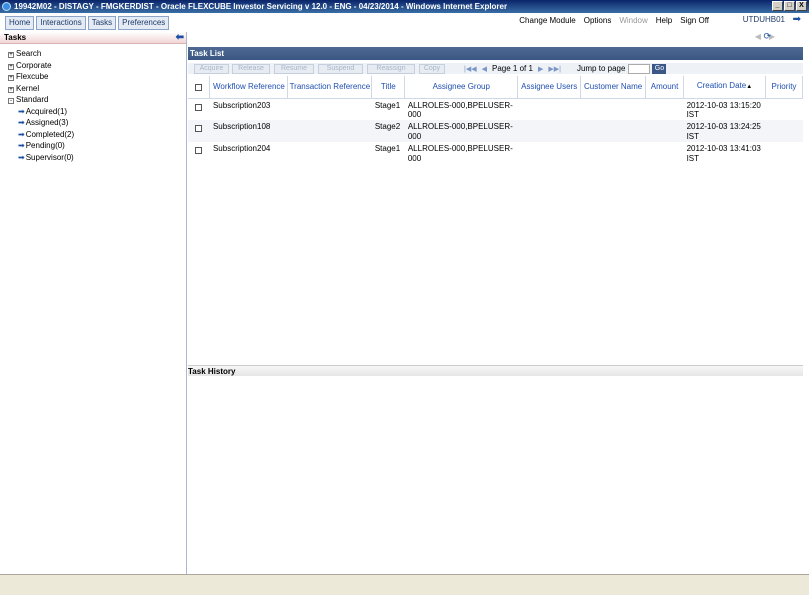  What do you see at coordinates (388, 87) in the screenshot?
I see `column-header: Title` at bounding box center [388, 87].